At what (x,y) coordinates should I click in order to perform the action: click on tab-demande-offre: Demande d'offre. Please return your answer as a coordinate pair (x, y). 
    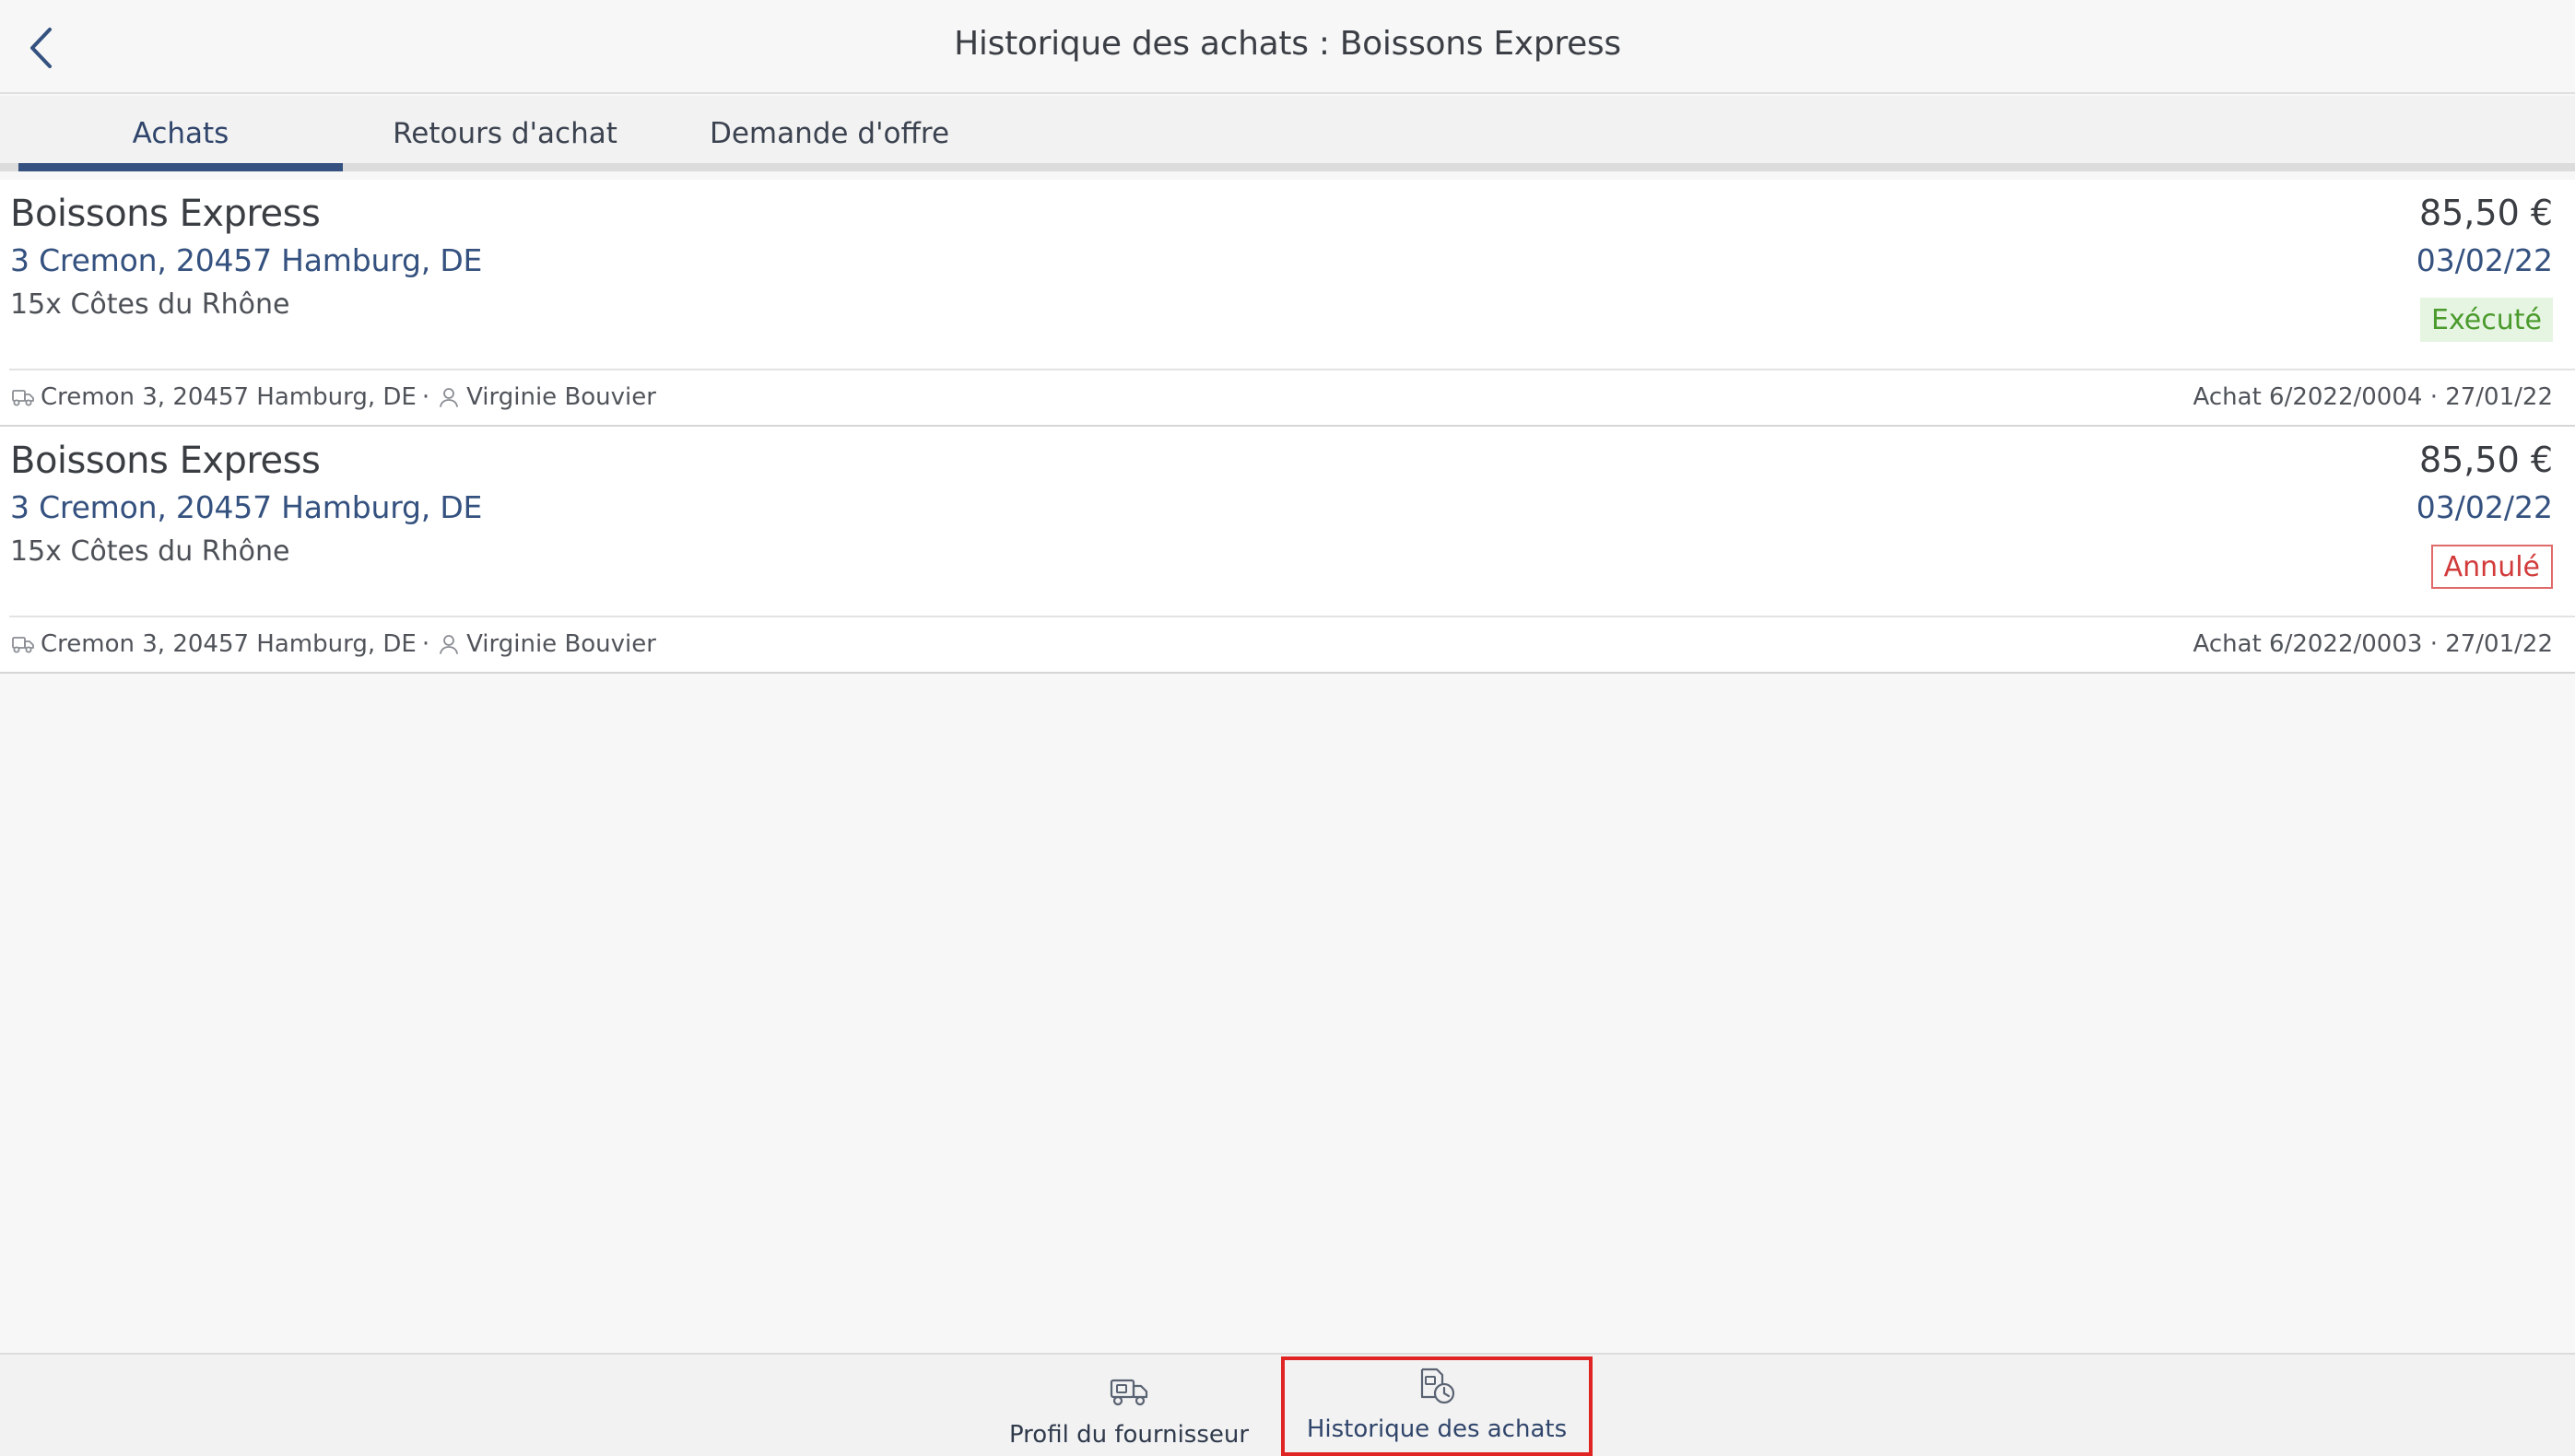
    Looking at the image, I should click on (829, 133).